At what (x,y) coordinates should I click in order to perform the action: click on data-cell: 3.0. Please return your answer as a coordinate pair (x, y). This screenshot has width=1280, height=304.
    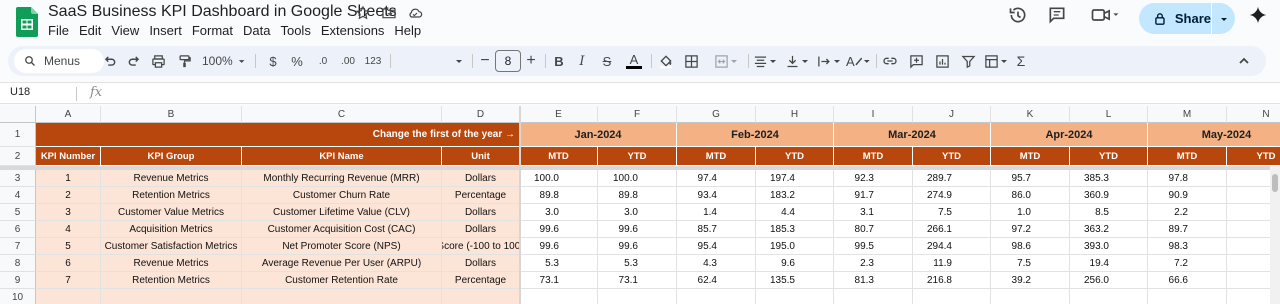
    Looking at the image, I should click on (559, 212).